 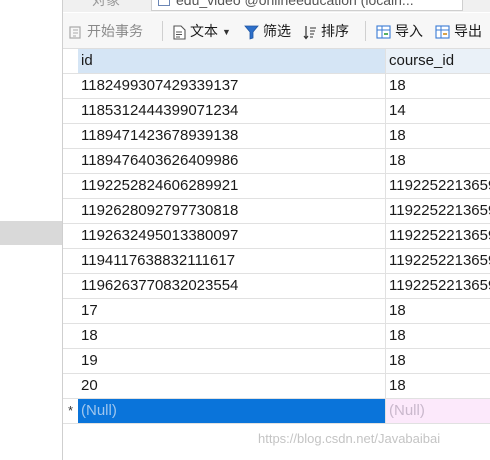 I want to click on begin-transaction-button: 开始事务, so click(x=106, y=31).